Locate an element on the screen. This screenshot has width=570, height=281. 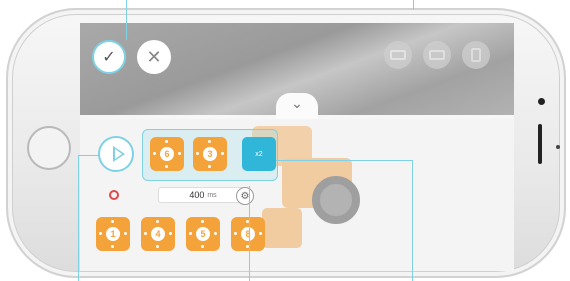
menu-icon is located at coordinates (476, 55).